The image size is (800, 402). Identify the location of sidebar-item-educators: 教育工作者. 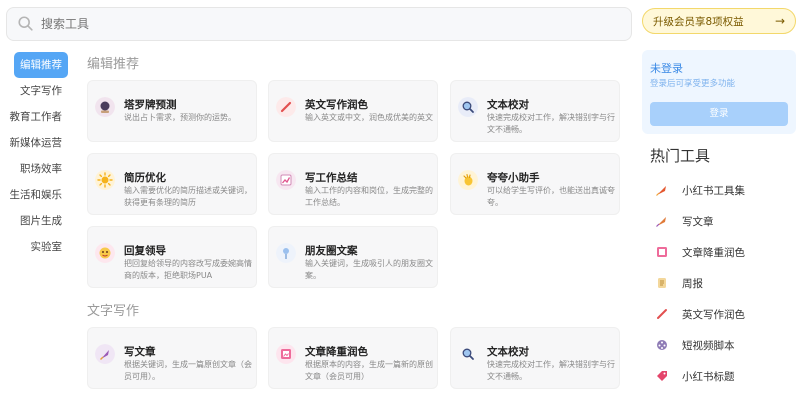
(37, 117).